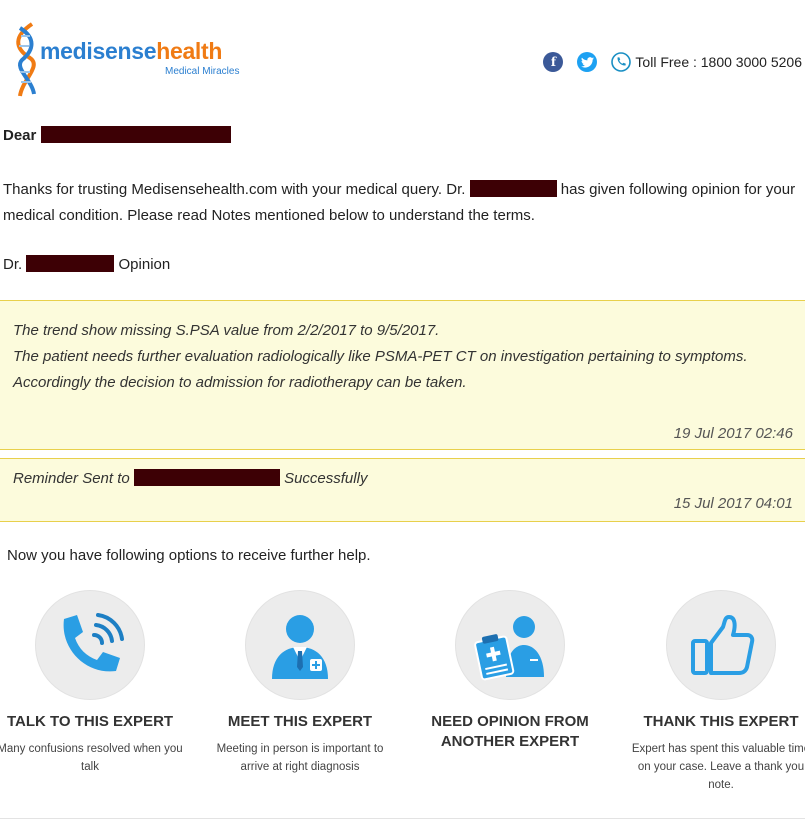 The height and width of the screenshot is (822, 805). Describe the element at coordinates (326, 478) in the screenshot. I see `reminder-suffix: Successfully` at that location.